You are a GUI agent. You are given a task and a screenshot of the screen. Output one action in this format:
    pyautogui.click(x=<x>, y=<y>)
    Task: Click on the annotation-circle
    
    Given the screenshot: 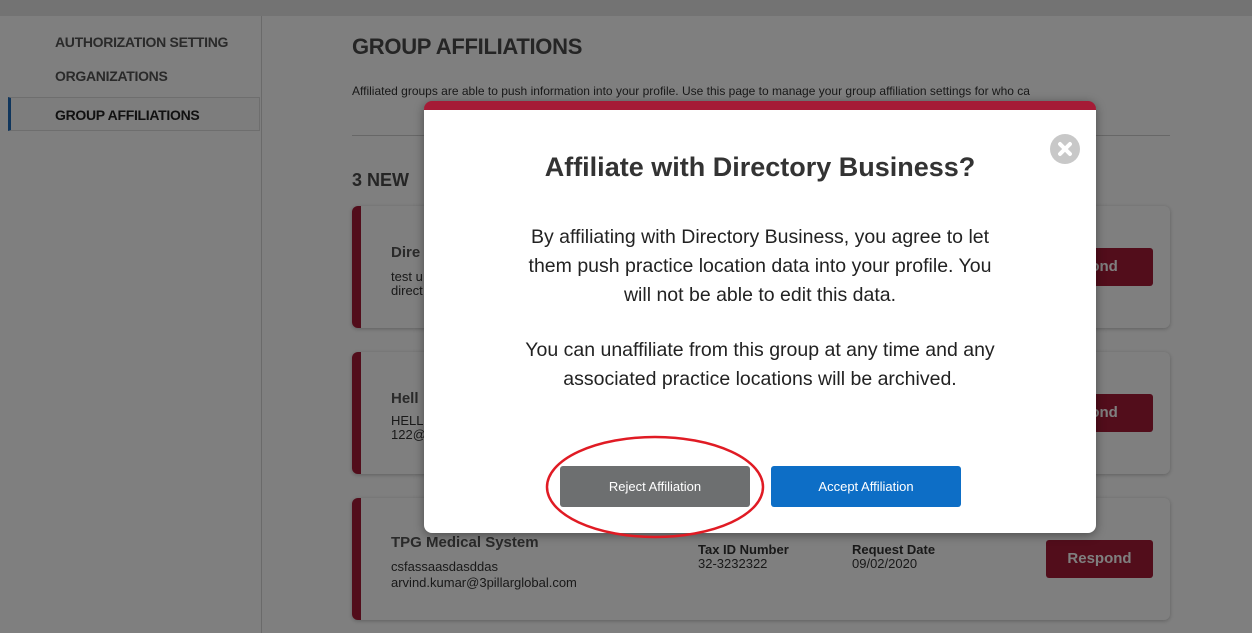 What is the action you would take?
    pyautogui.click(x=655, y=487)
    